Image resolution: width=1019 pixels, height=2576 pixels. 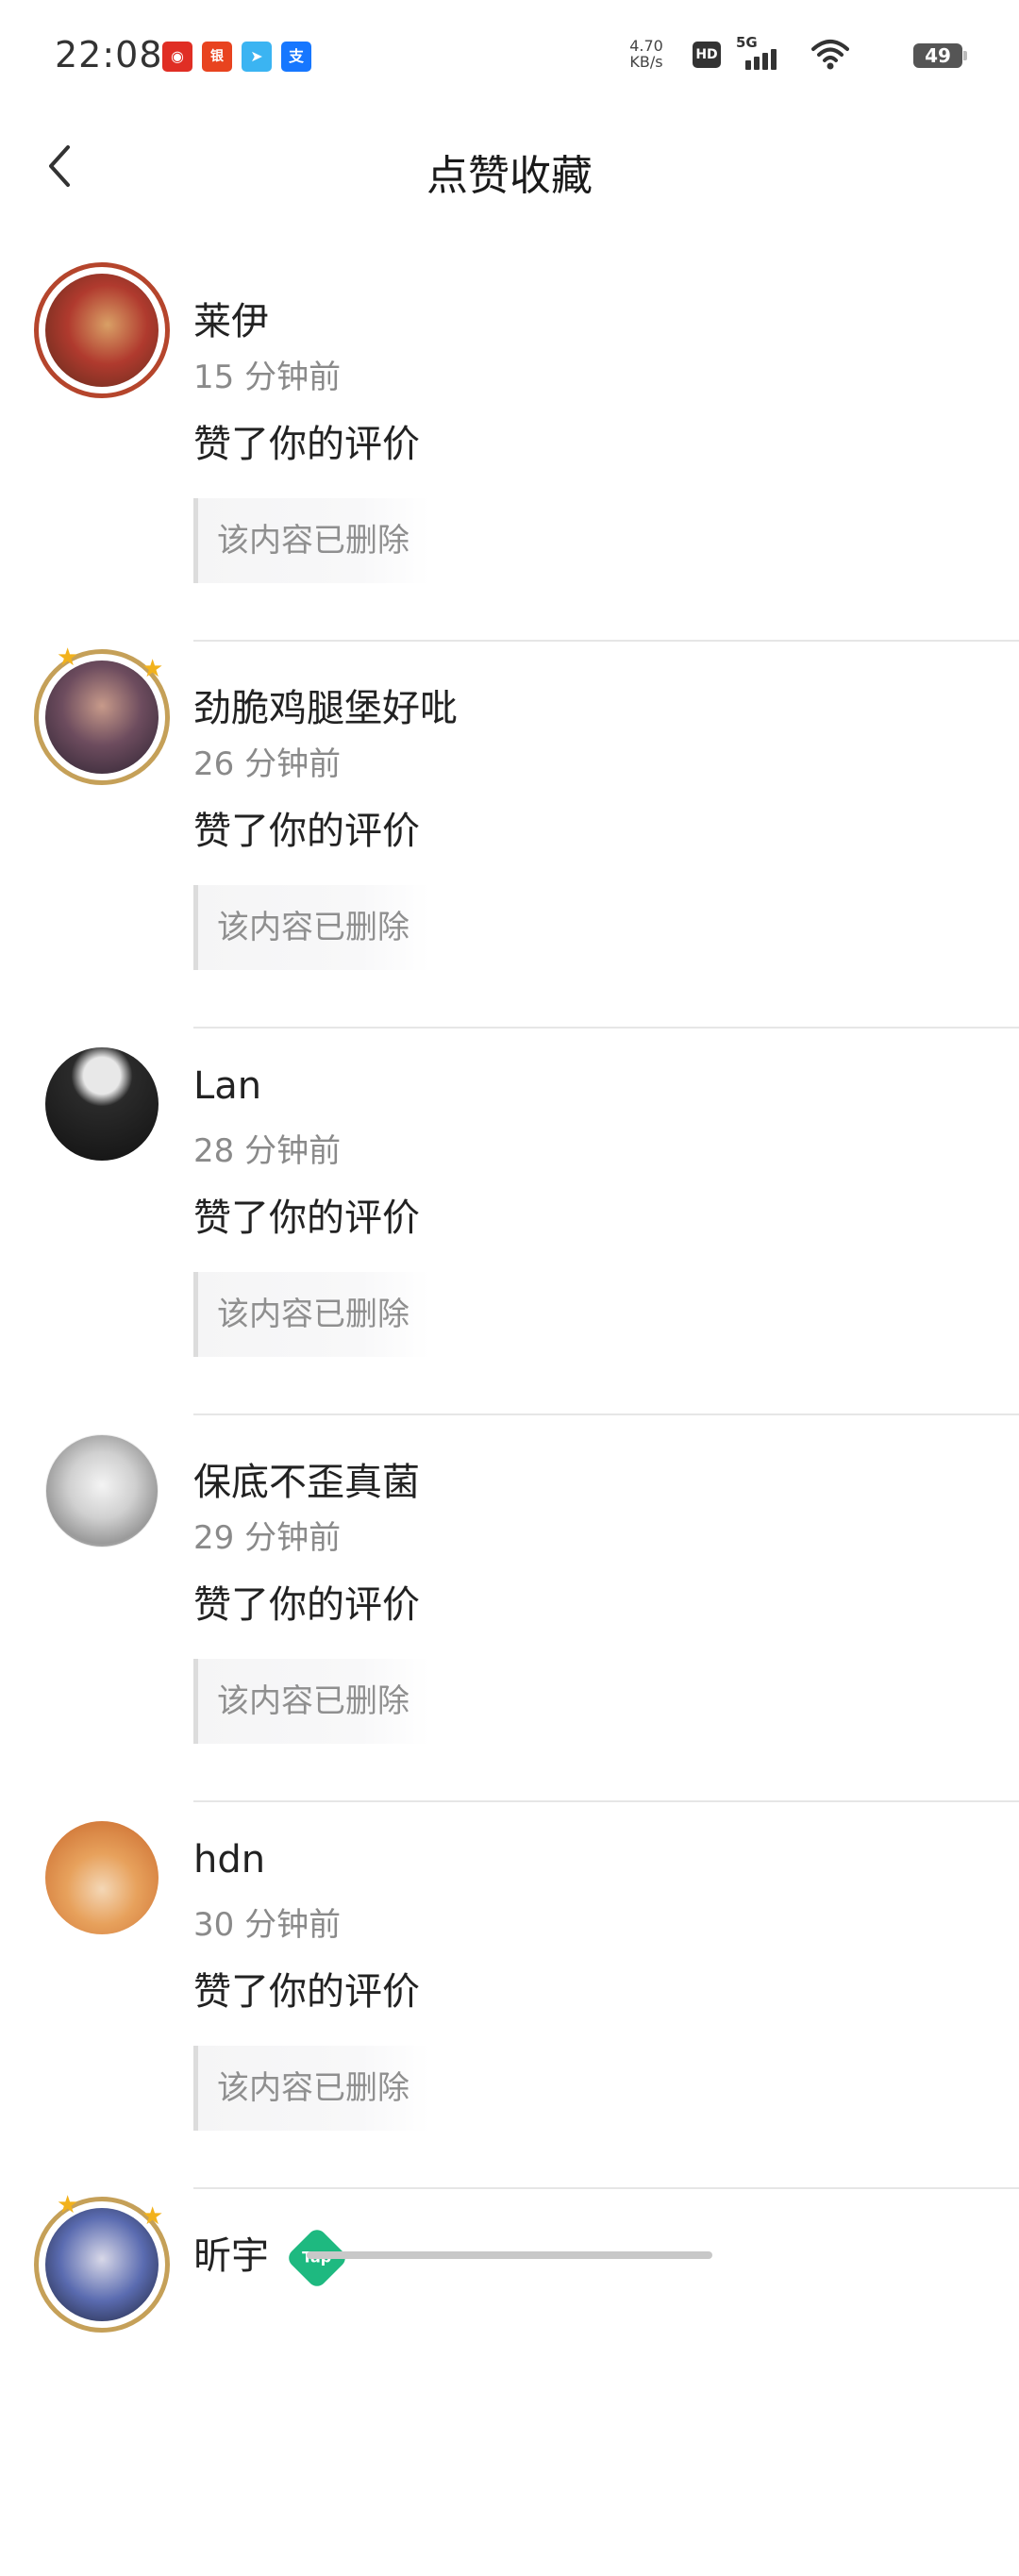 I want to click on user-name: 劲脆鸡腿堡好吡, so click(x=325, y=704).